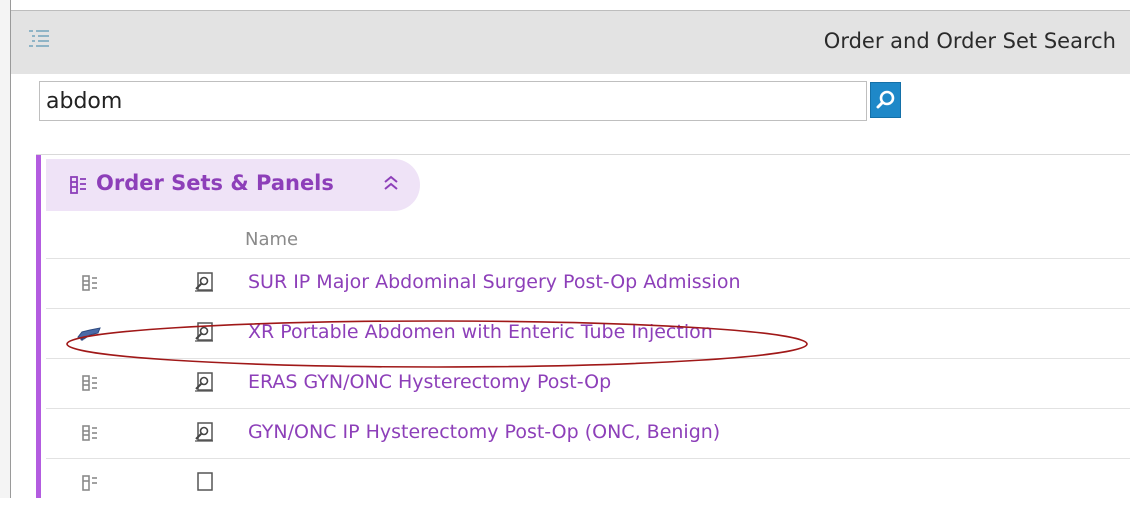 This screenshot has height=508, width=1130. I want to click on window-frame-top, so click(565, 5).